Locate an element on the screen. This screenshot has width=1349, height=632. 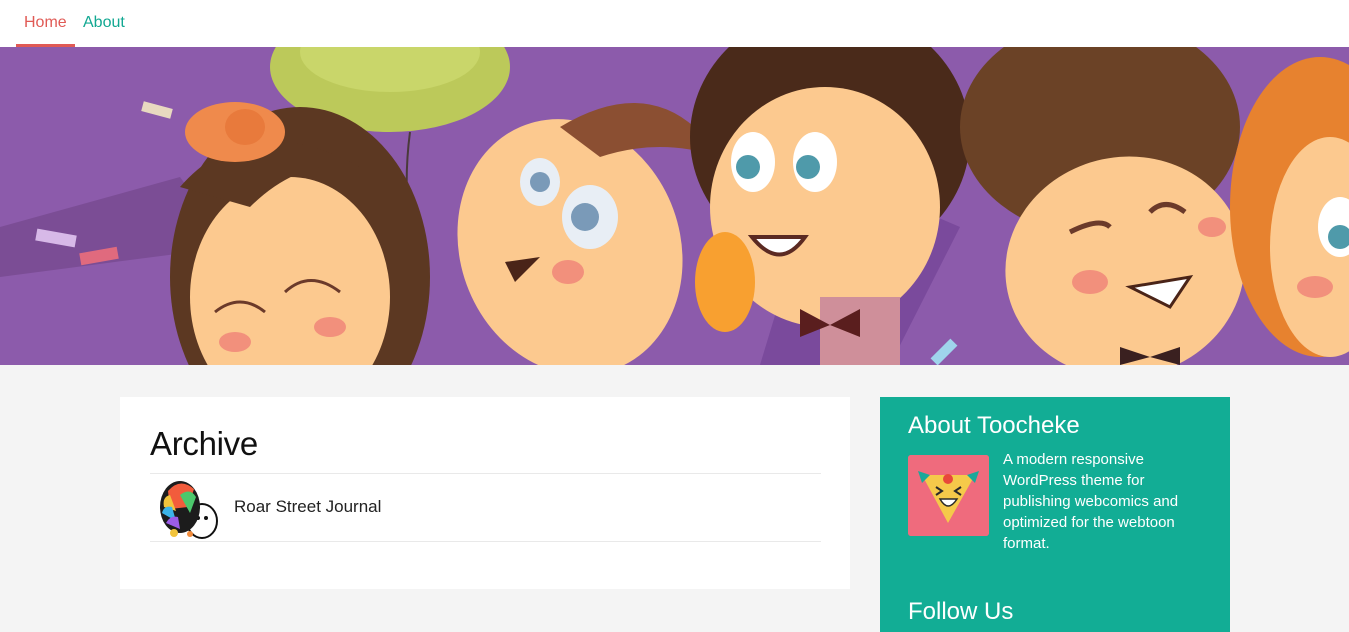
nav-home-link: Home is located at coordinates (45, 23).